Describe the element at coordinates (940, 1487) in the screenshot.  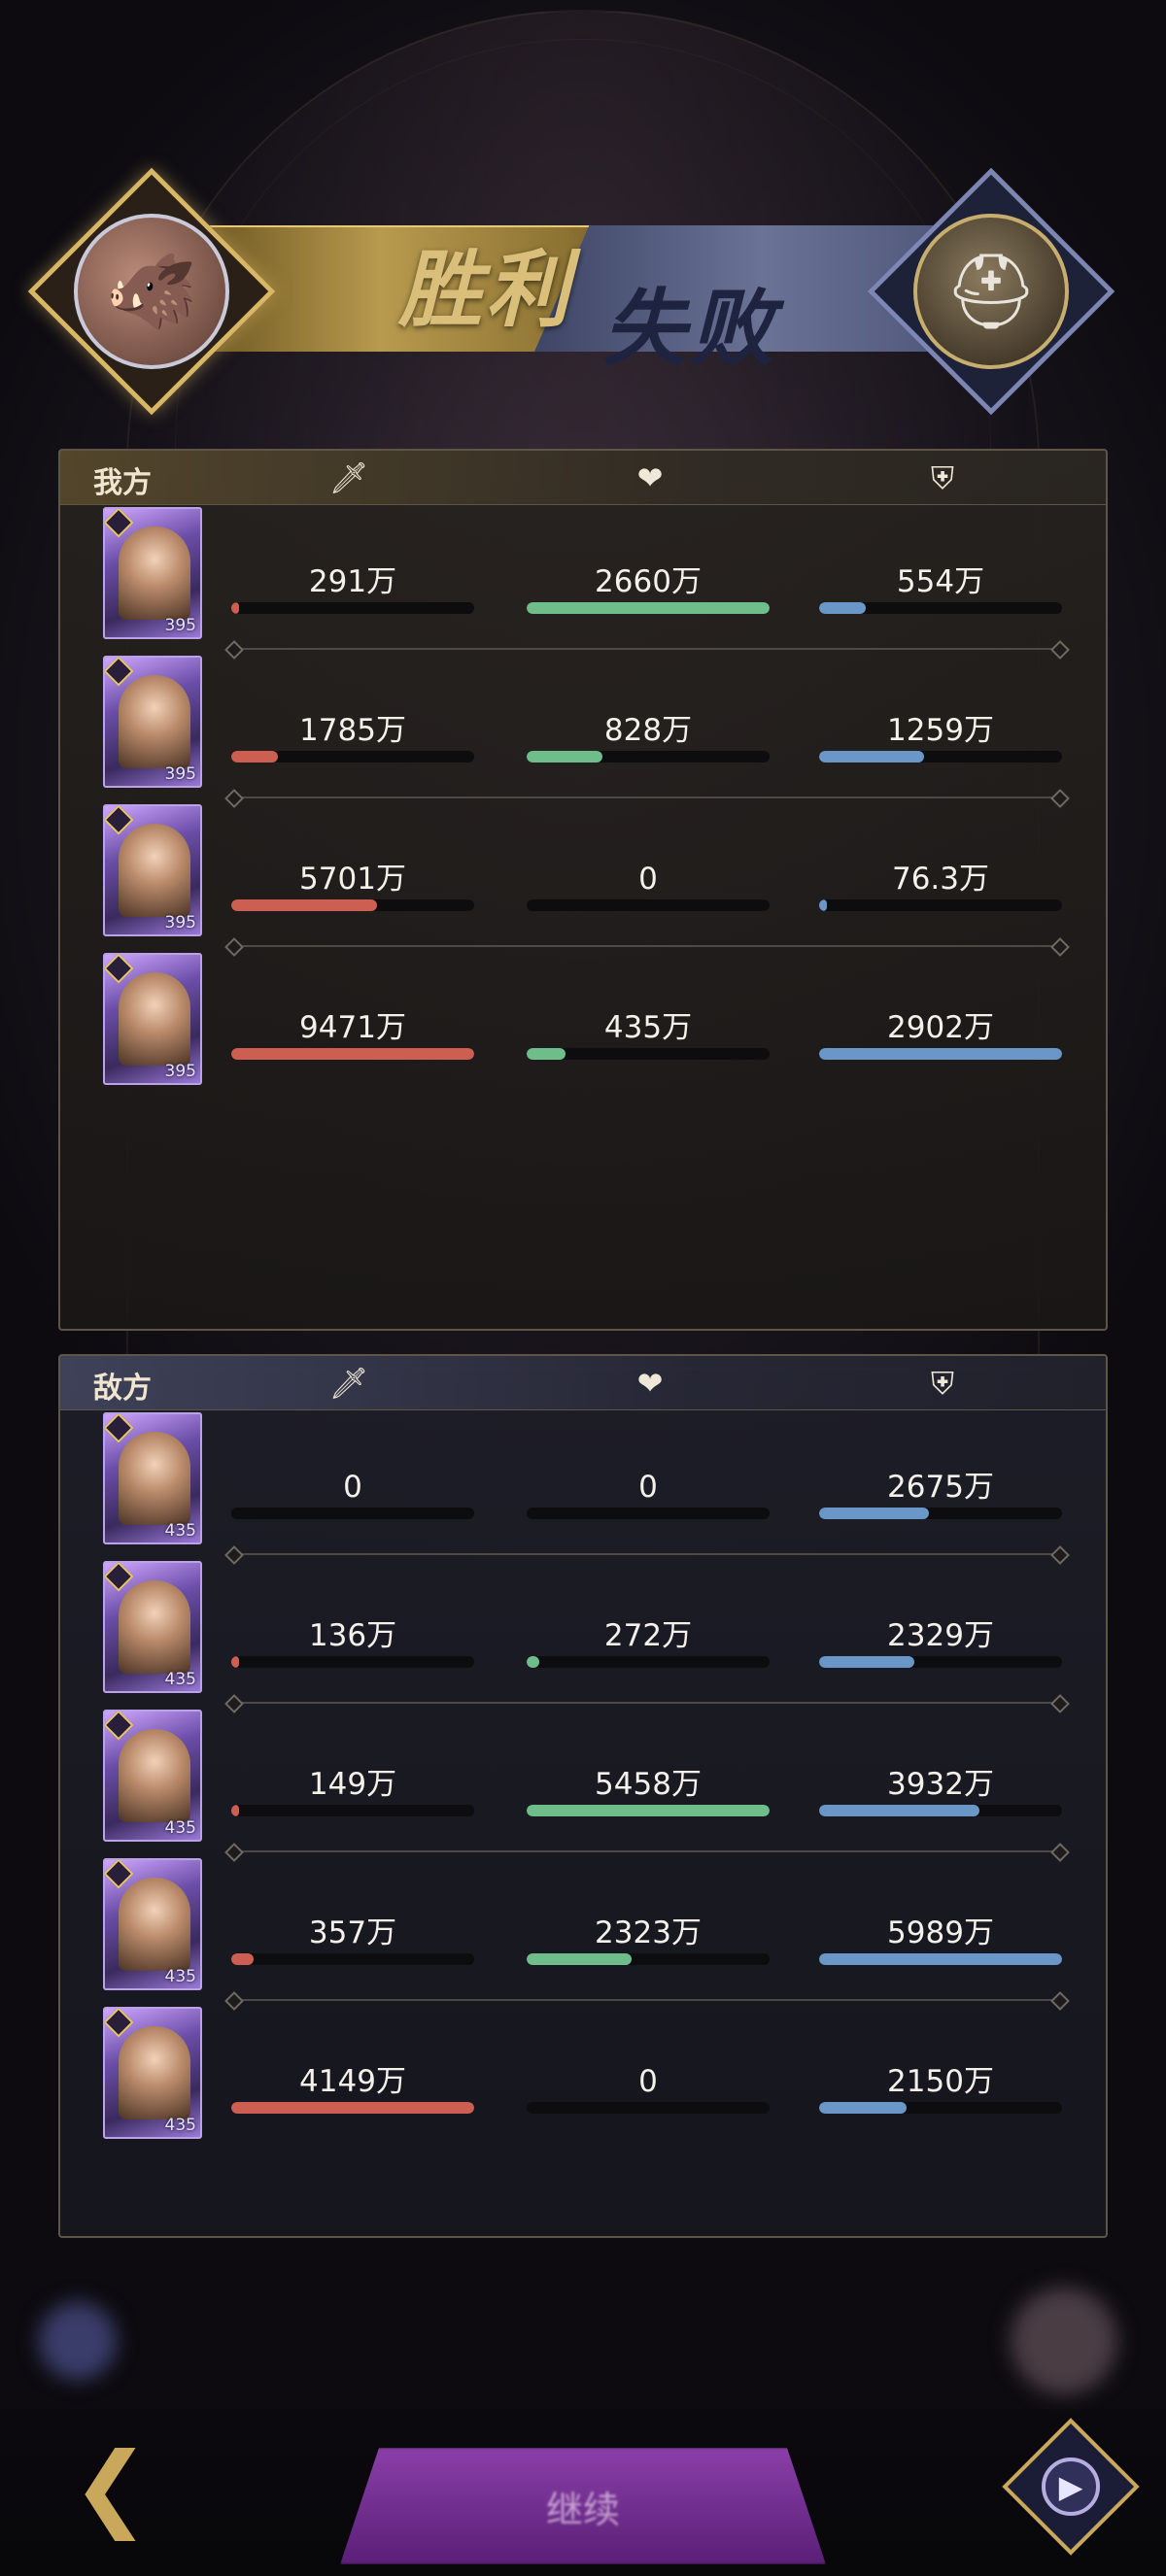
I see `defense-value: 2675万` at that location.